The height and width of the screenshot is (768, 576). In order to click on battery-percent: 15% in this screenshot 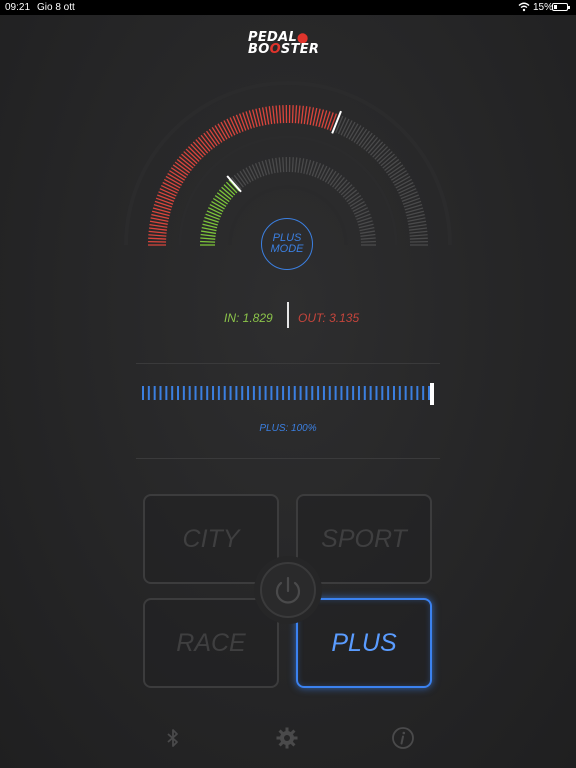, I will do `click(543, 7)`.